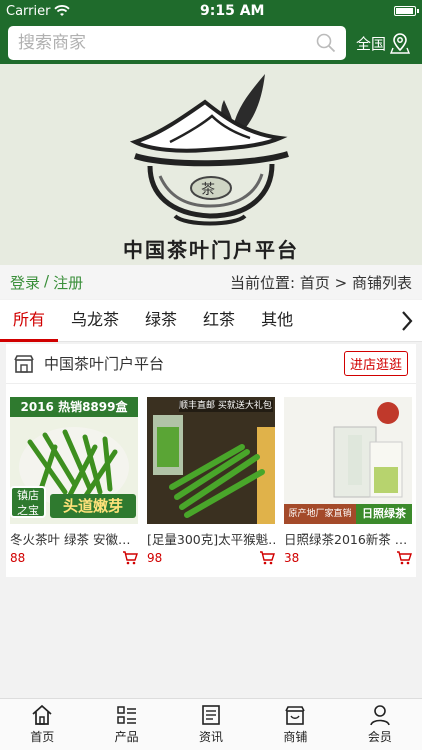 This screenshot has height=750, width=422. I want to click on tab-oolong: 乌龙茶, so click(95, 321).